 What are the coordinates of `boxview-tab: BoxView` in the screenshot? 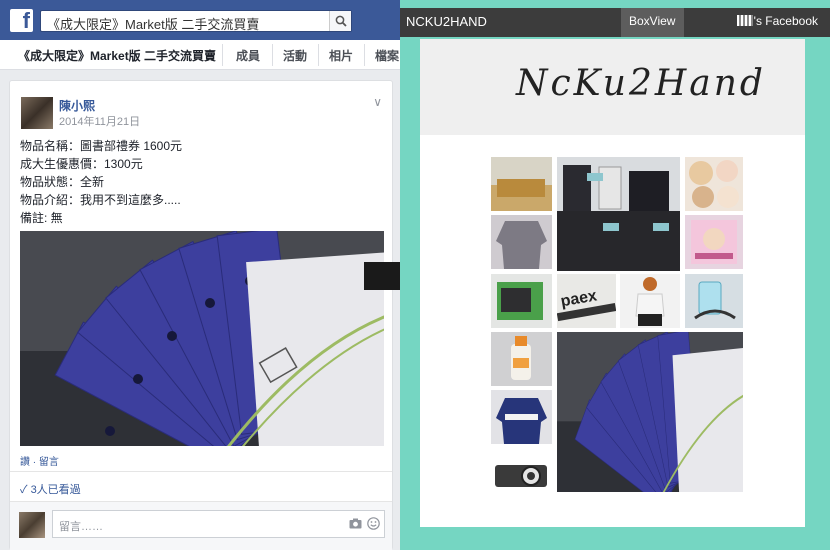 It's located at (652, 22).